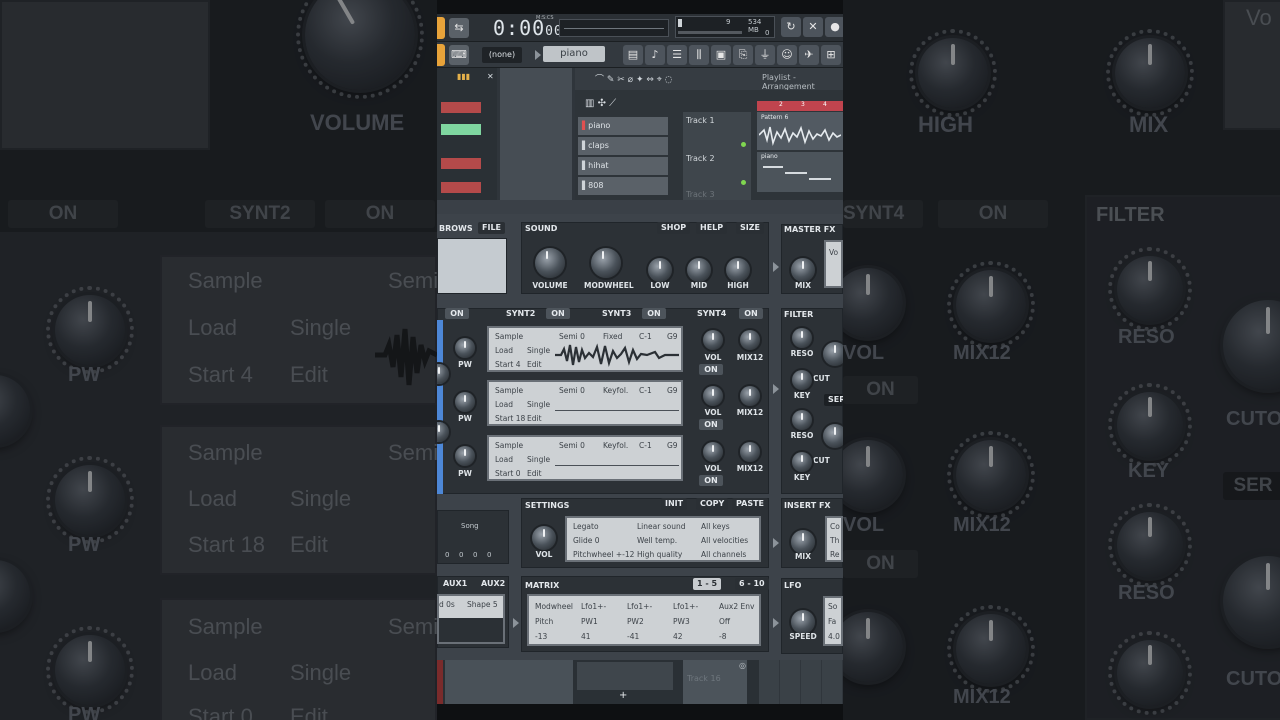  What do you see at coordinates (834, 27) in the screenshot?
I see `microphone-icon: ●` at bounding box center [834, 27].